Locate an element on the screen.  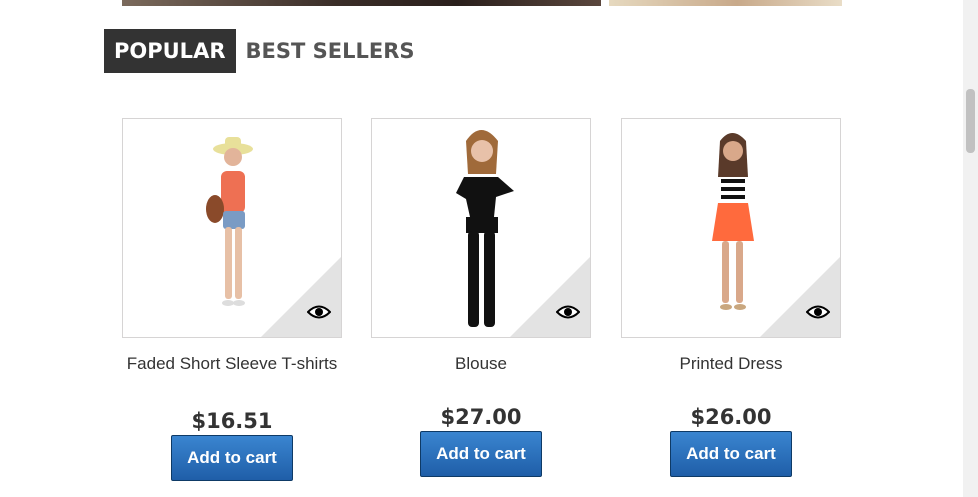
product-price: $16.51 is located at coordinates (232, 421).